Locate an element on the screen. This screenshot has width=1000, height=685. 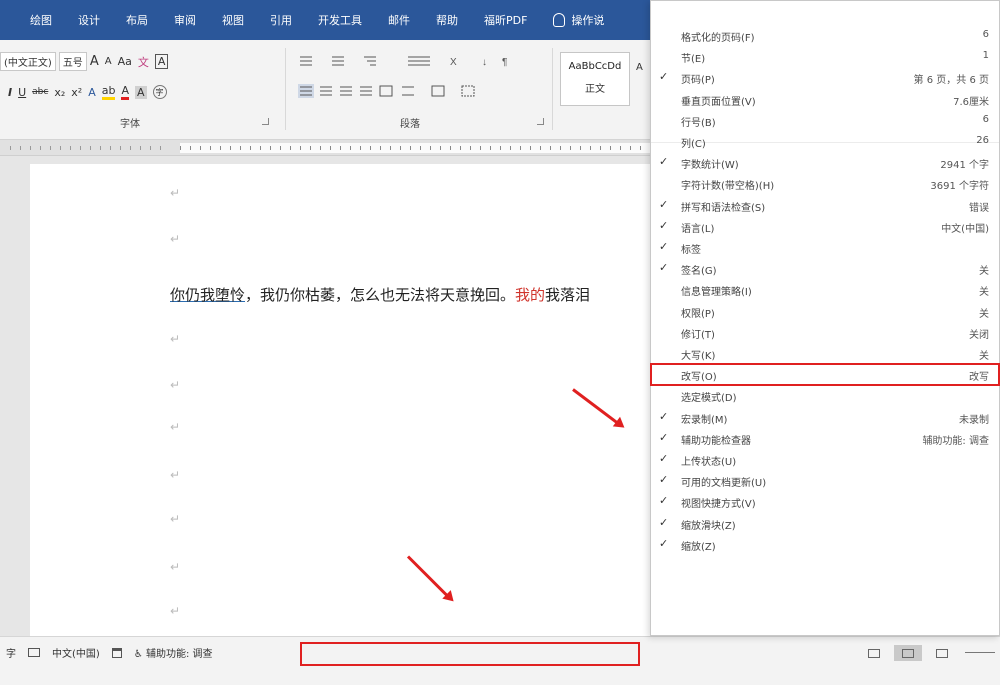
menu-item: 修订(T) 关闭 is located at coordinates (825, 332).